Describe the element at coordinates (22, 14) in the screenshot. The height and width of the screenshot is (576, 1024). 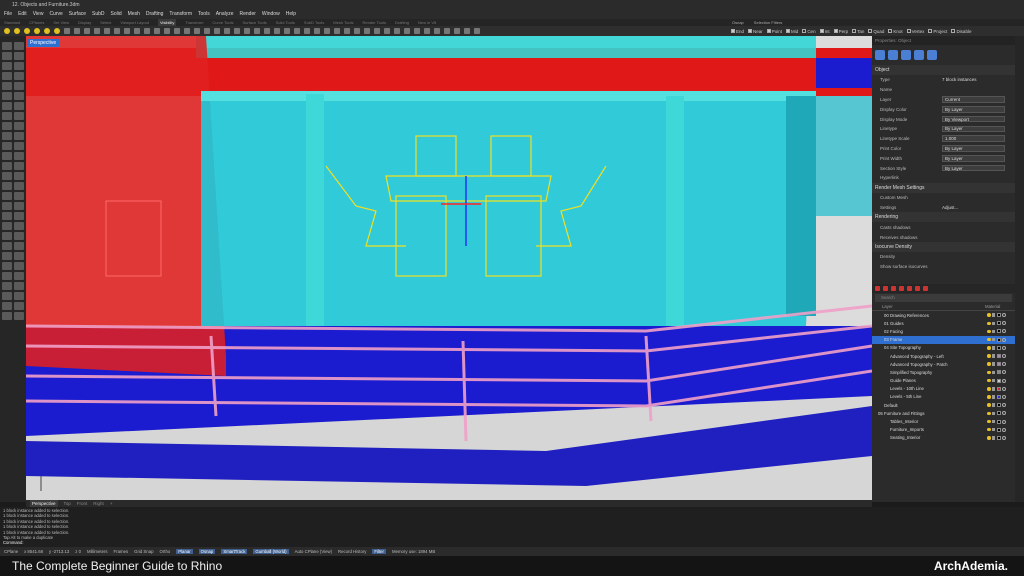
I see `menu-item-edit: Edit` at that location.